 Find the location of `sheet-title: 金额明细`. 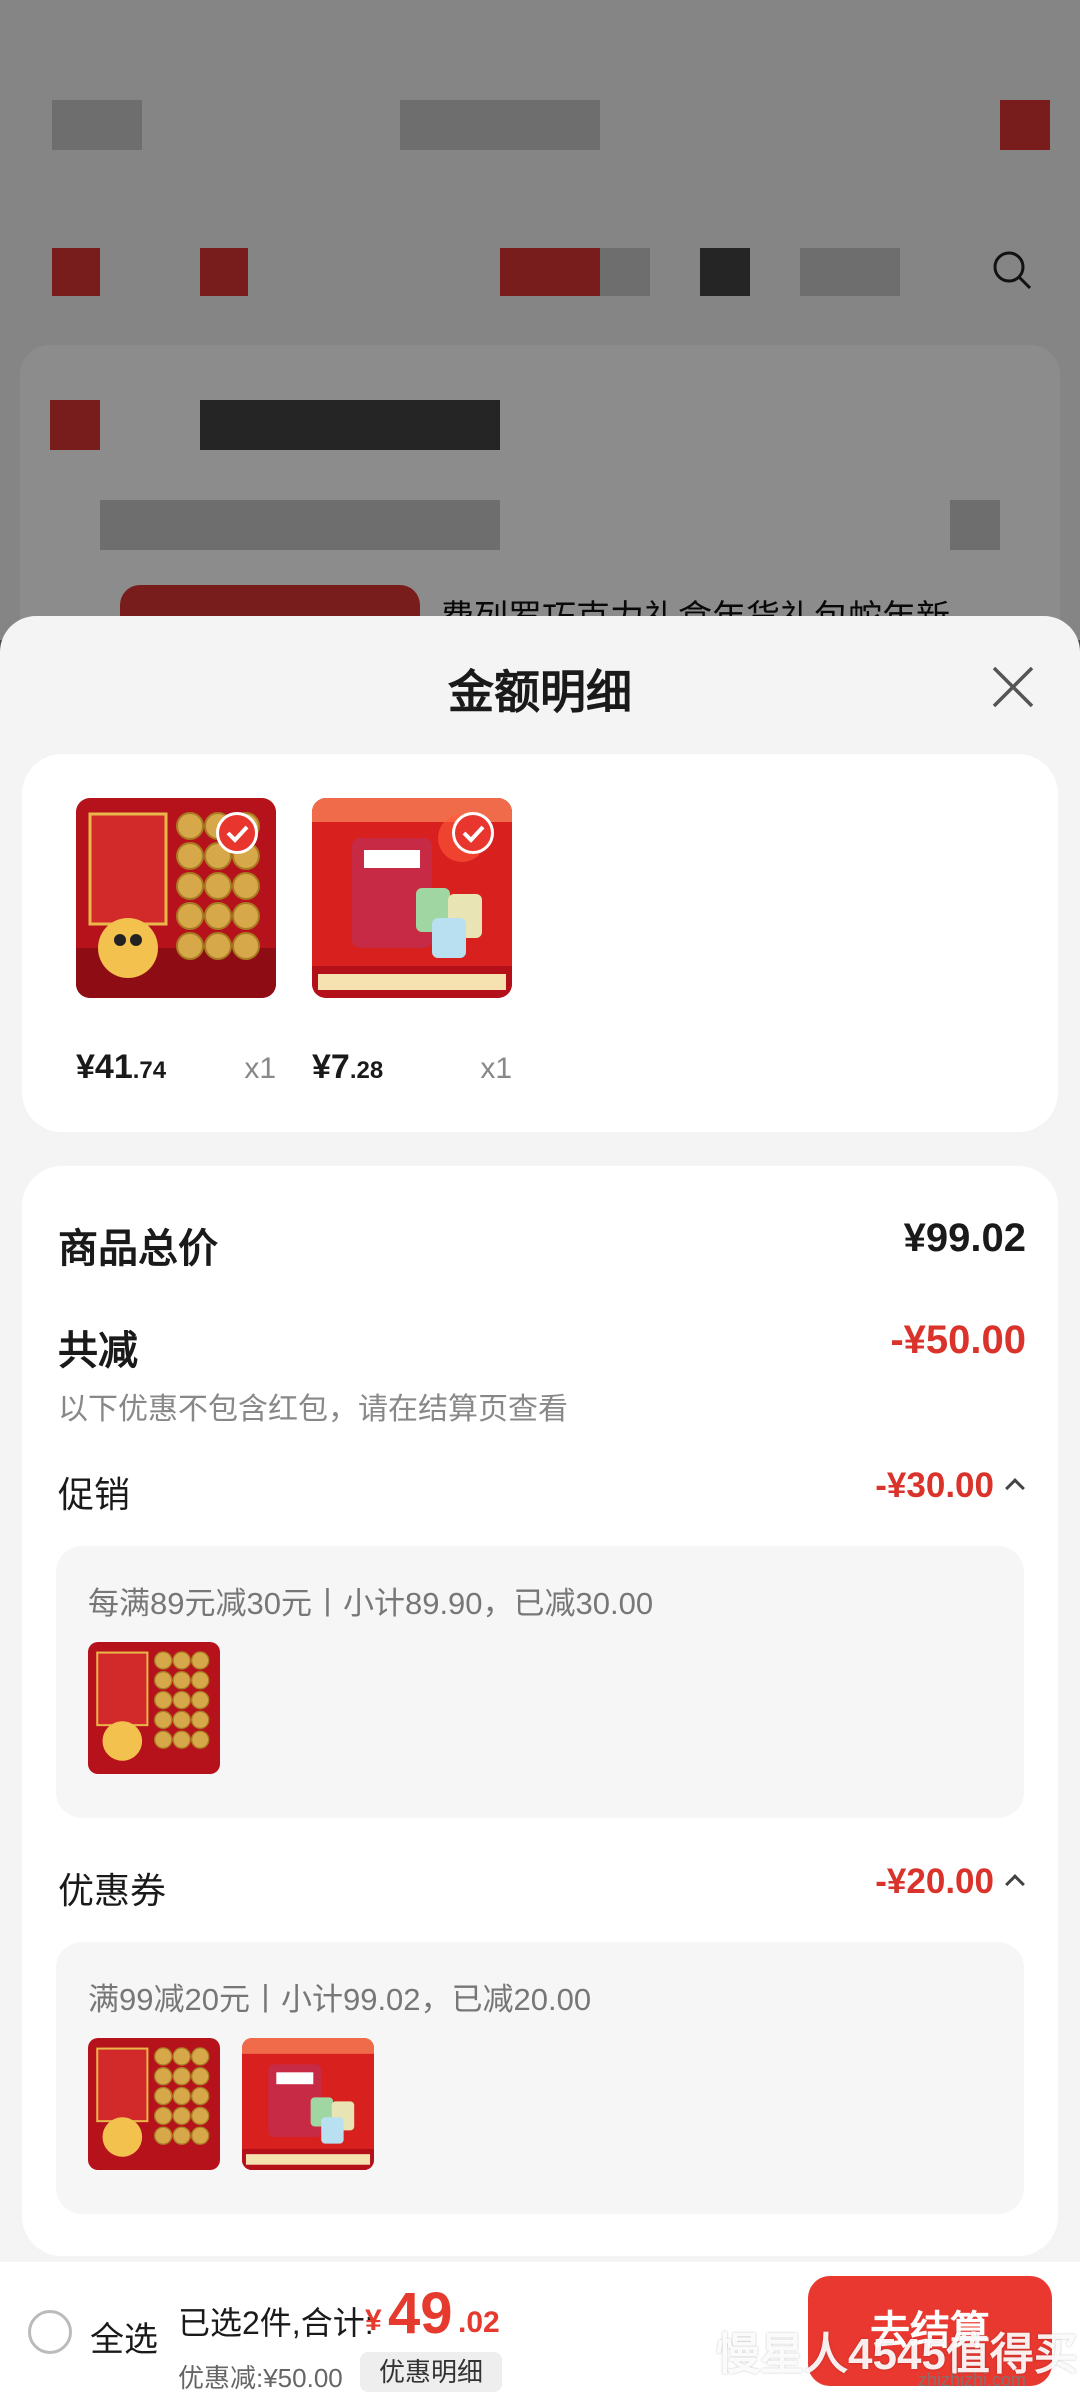

sheet-title: 金额明细 is located at coordinates (540, 692).